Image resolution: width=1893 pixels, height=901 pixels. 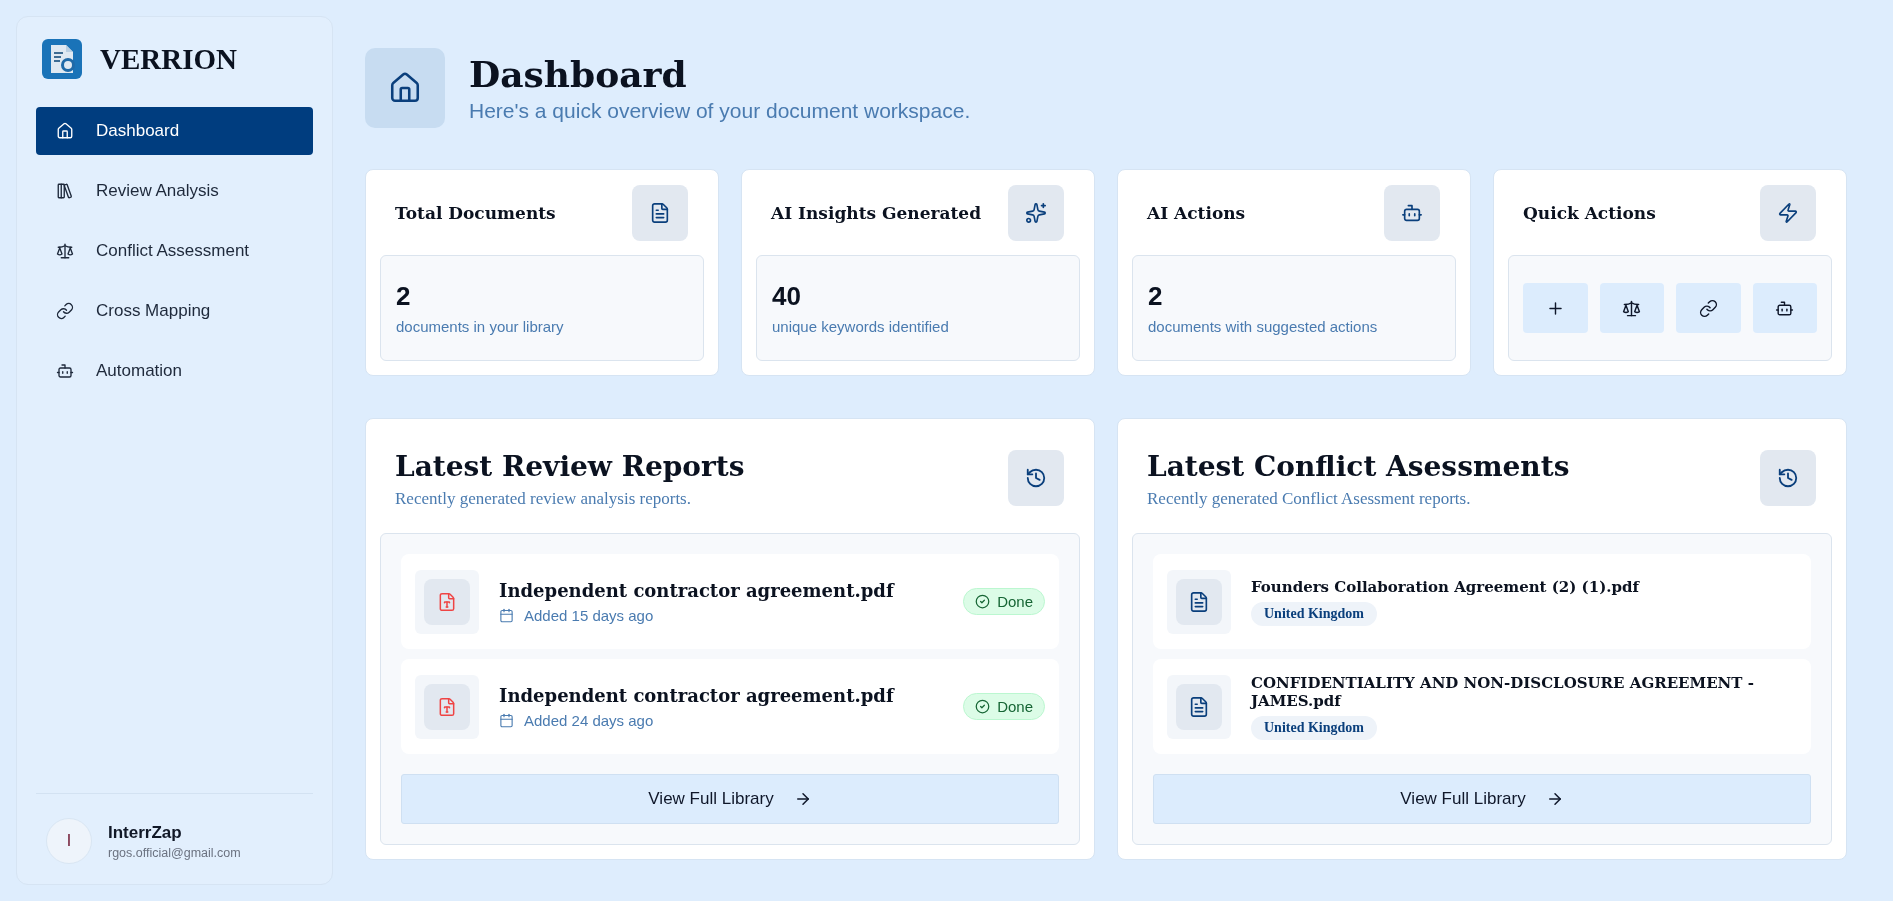 What do you see at coordinates (543, 499) in the screenshot?
I see `panel-subtitle: Recently generated review analysis reports.` at bounding box center [543, 499].